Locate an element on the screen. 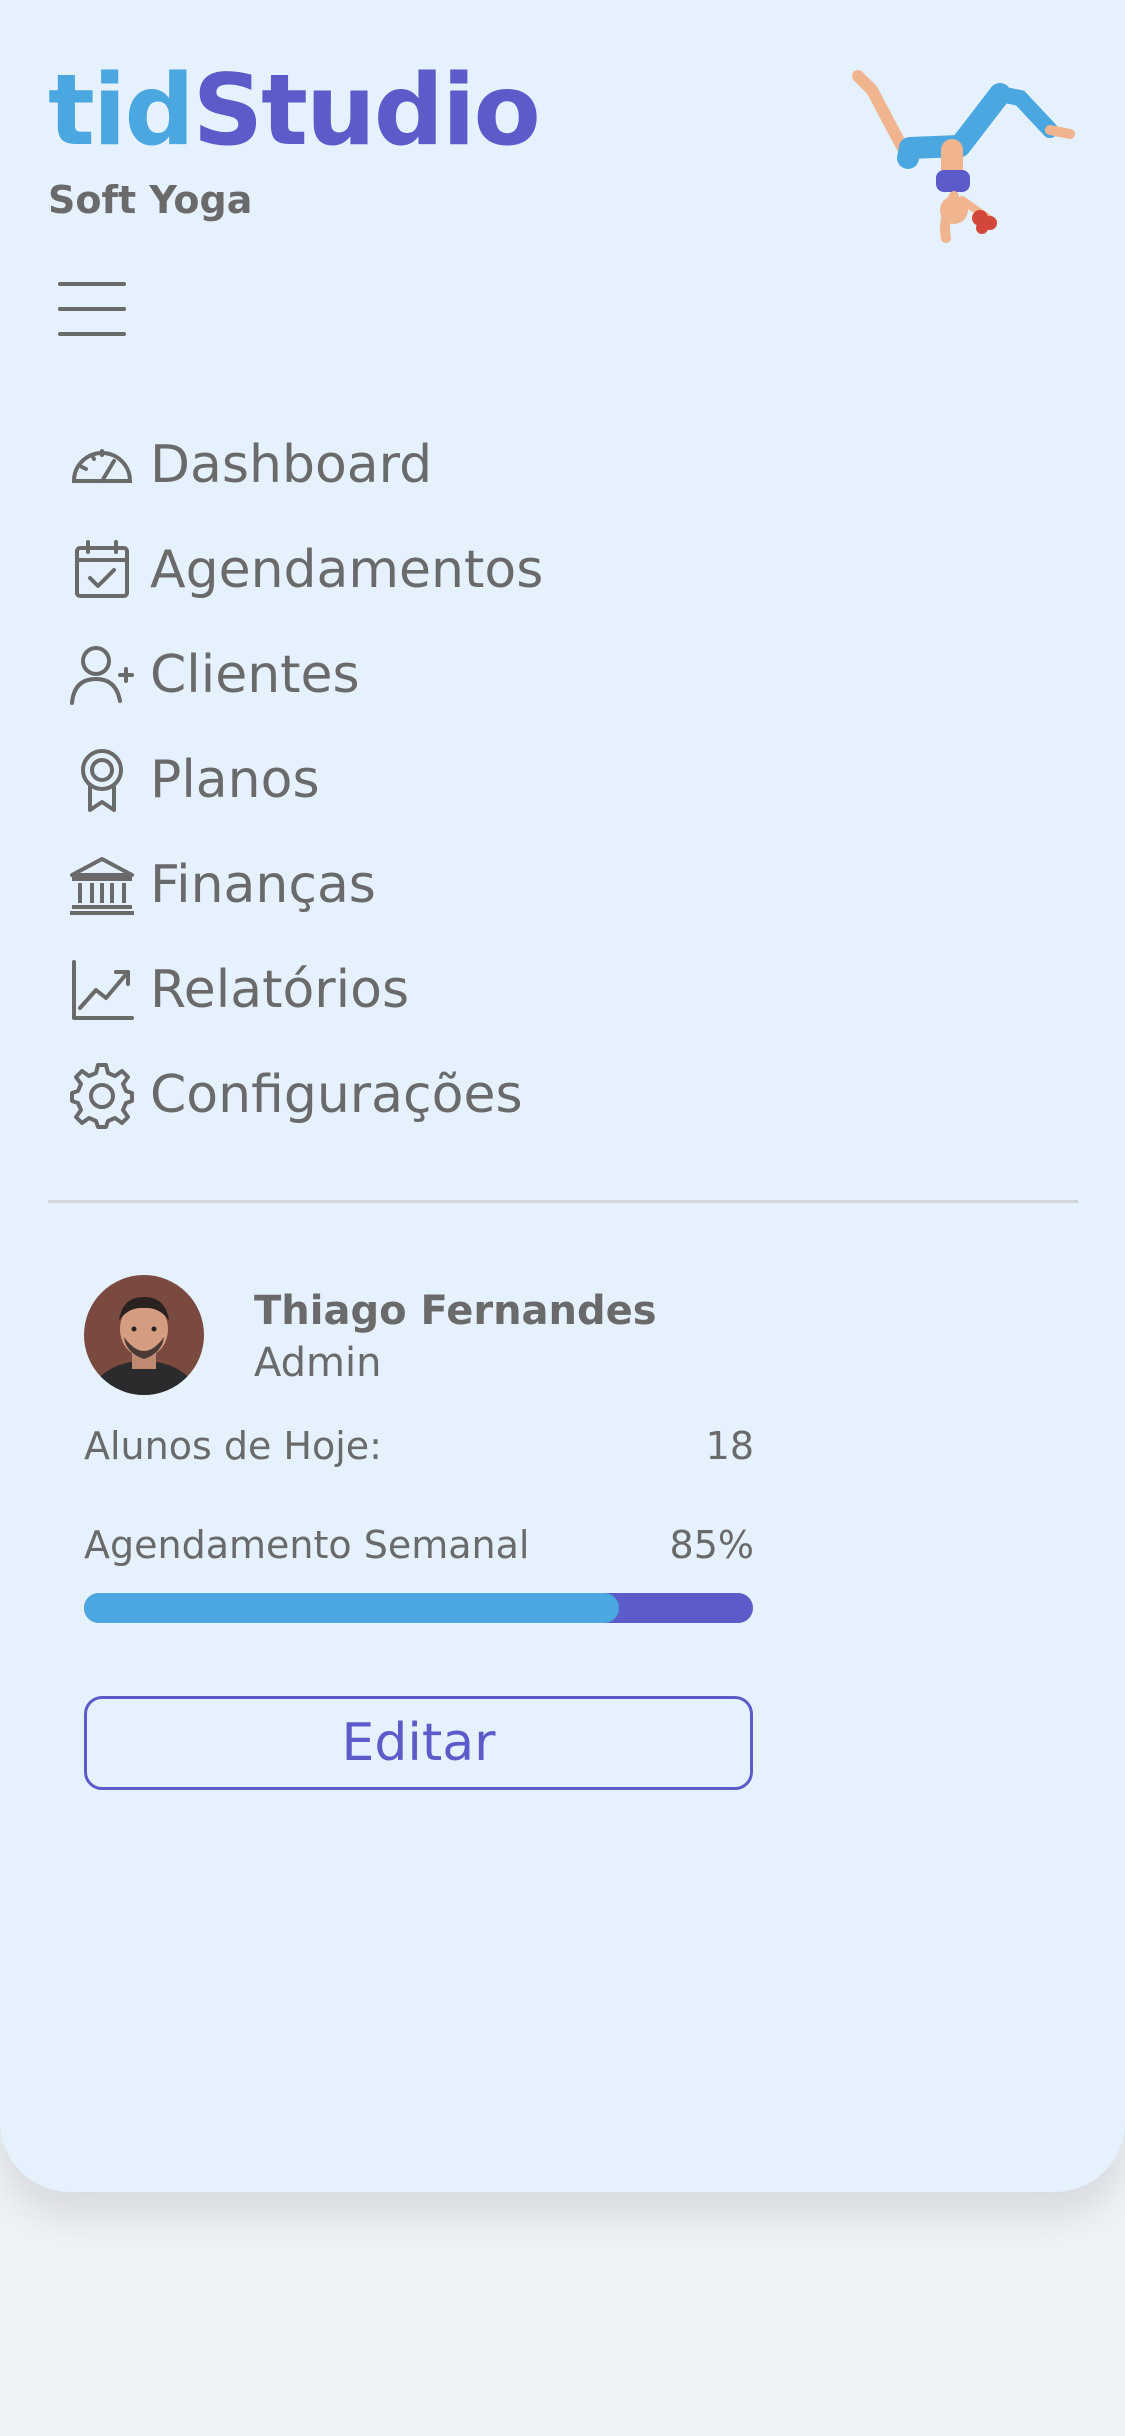  weekly-schedule-row: Agendamento Semanal 85% is located at coordinates (419, 1545).